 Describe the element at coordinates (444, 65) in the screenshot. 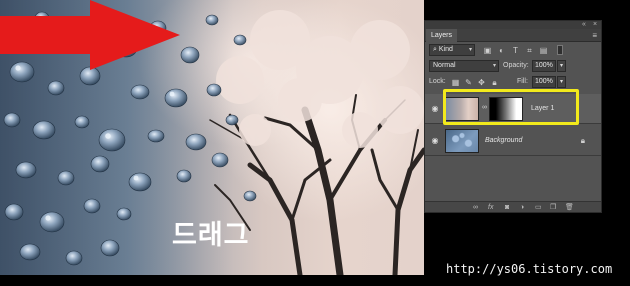

I see `blend-mode-value: Normal` at that location.